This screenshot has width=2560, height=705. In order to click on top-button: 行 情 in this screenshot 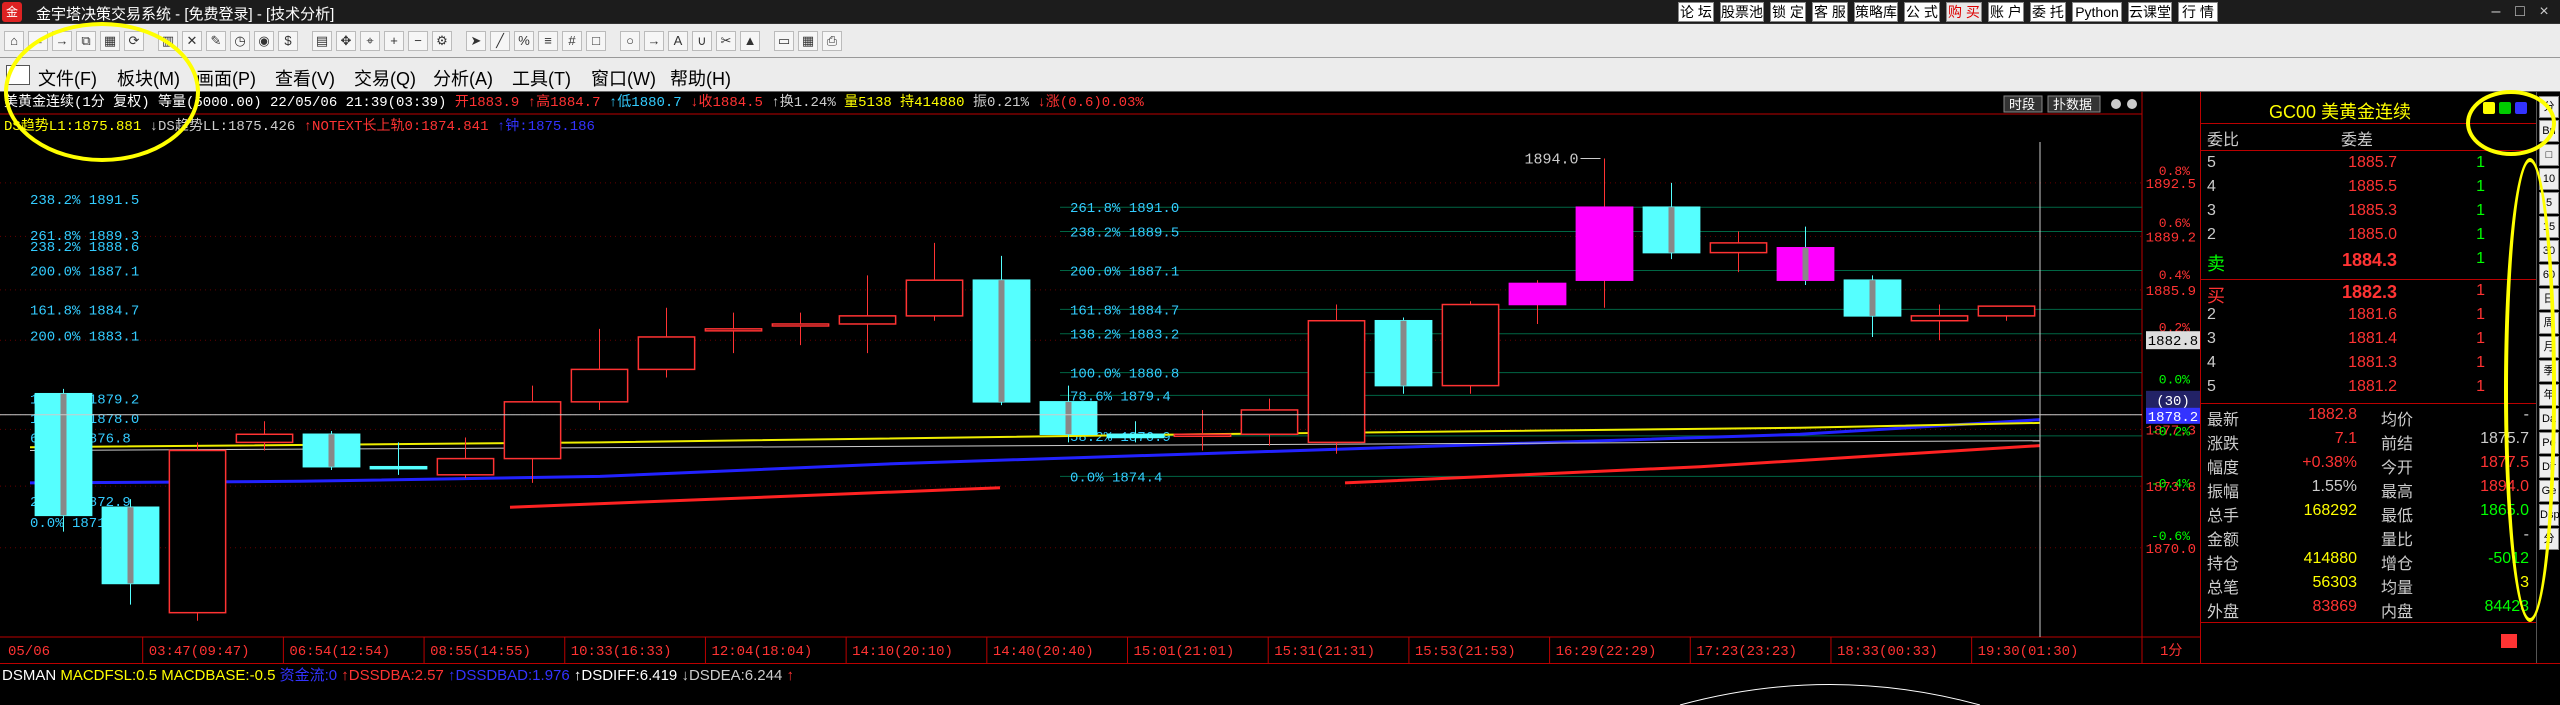, I will do `click(2198, 12)`.